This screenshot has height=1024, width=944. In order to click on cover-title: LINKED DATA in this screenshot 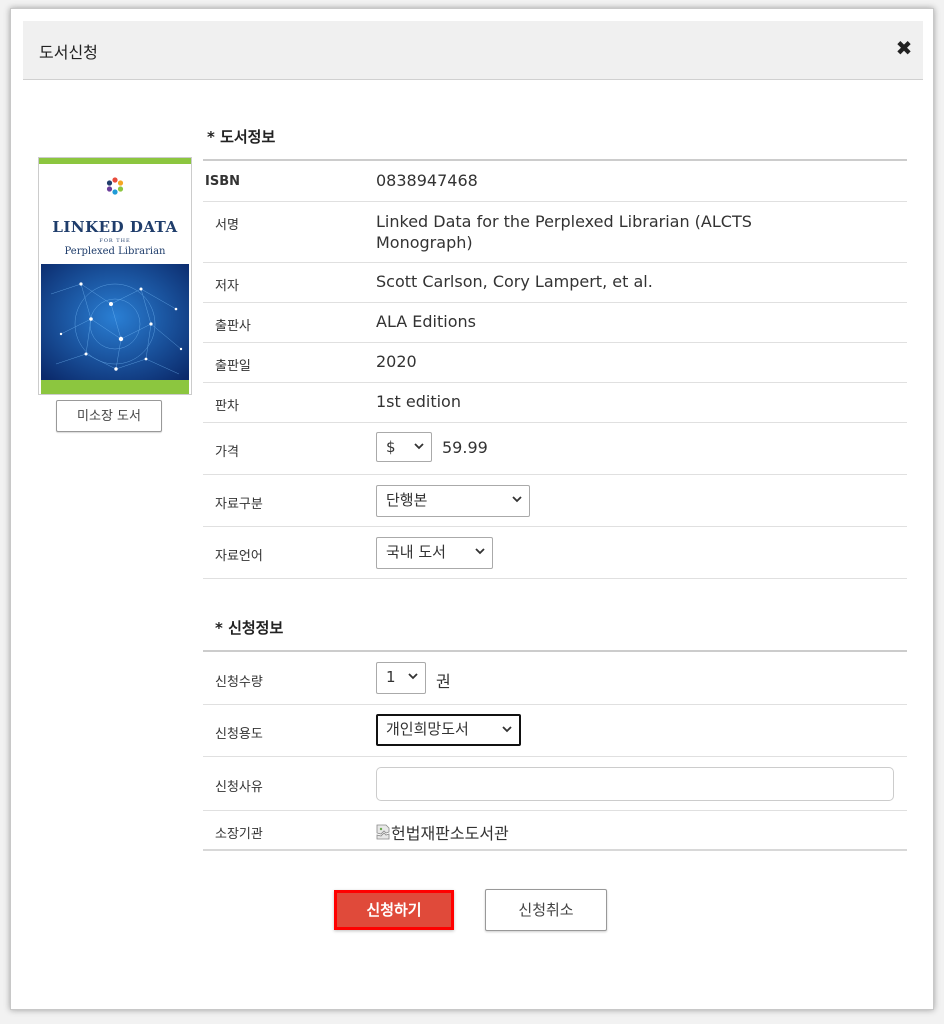, I will do `click(115, 227)`.